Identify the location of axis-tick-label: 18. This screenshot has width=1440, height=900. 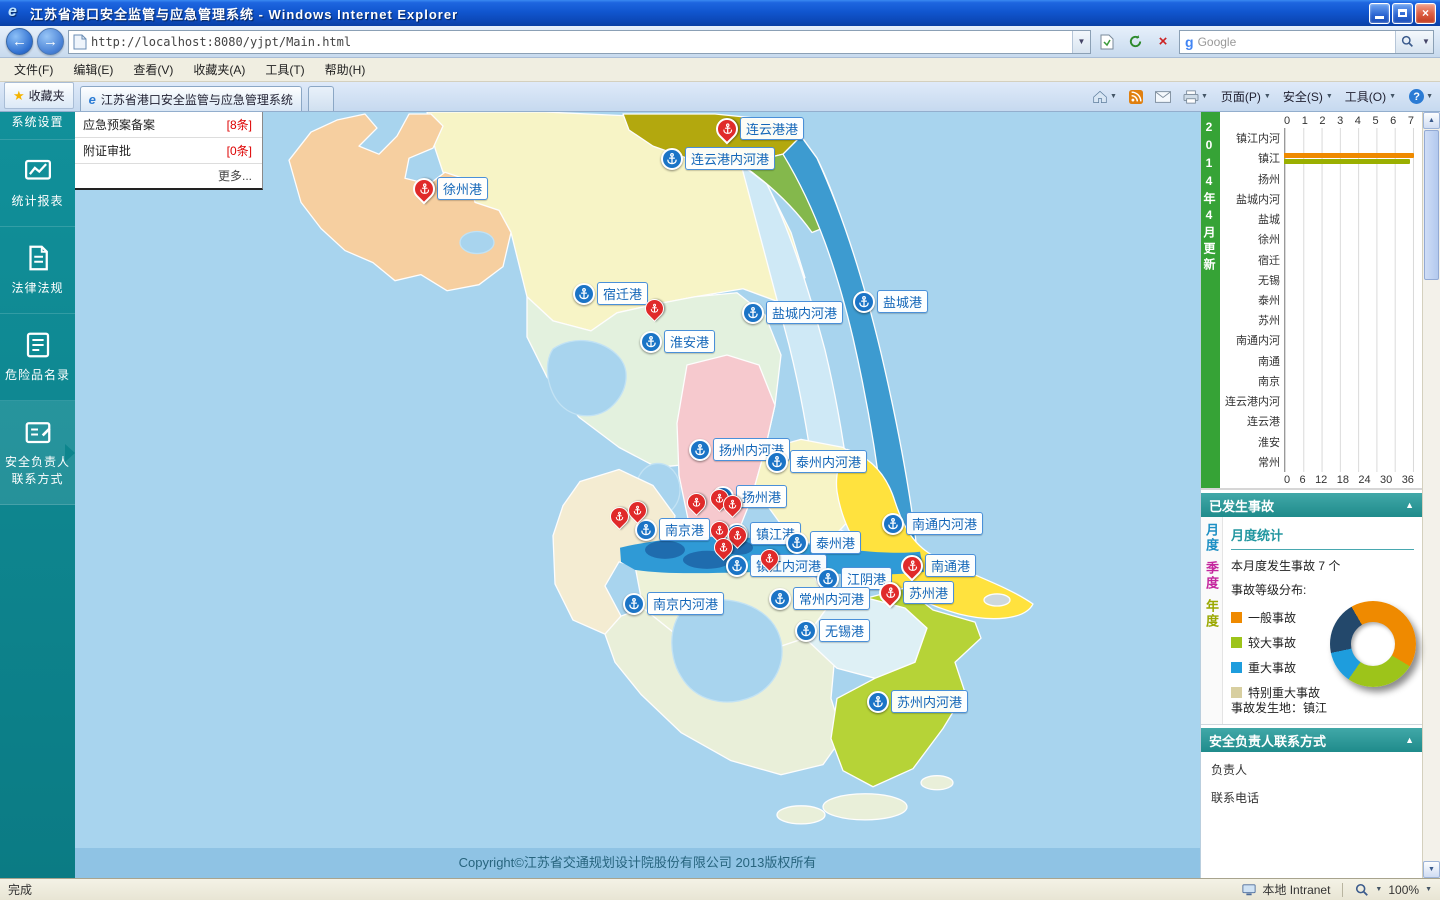
(1342, 479).